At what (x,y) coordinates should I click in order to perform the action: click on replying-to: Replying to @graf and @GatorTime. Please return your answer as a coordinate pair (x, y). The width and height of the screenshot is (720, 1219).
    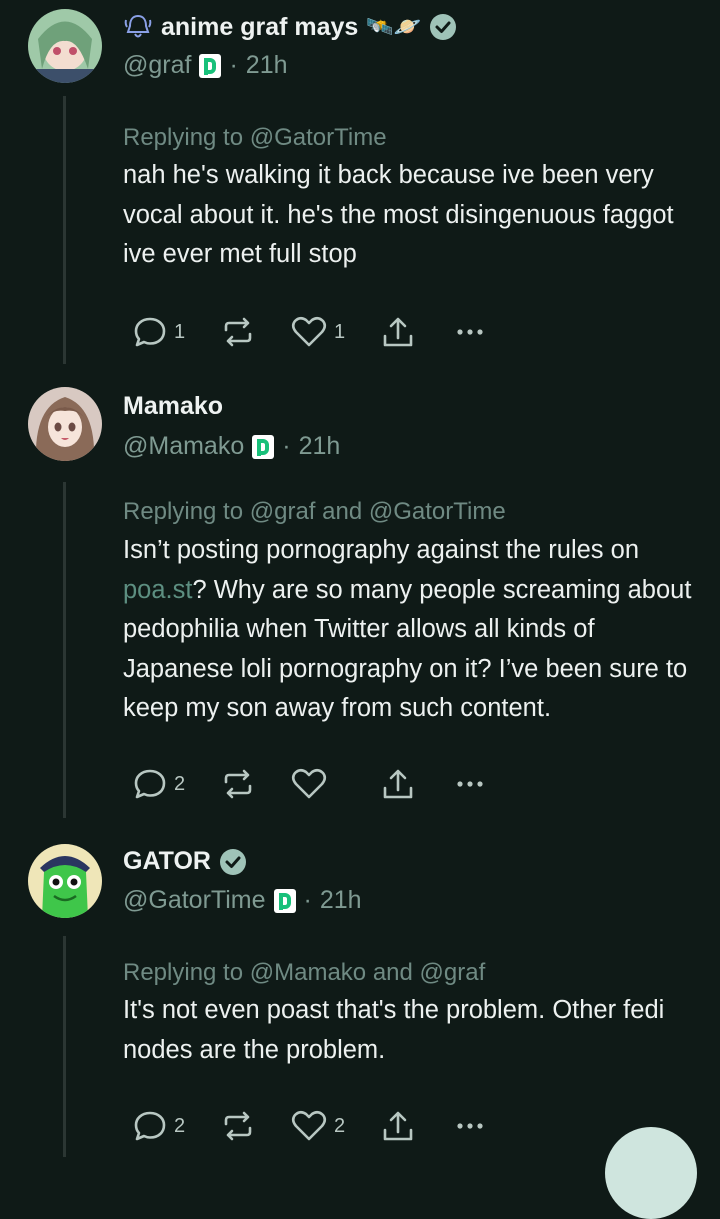
    Looking at the image, I should click on (314, 511).